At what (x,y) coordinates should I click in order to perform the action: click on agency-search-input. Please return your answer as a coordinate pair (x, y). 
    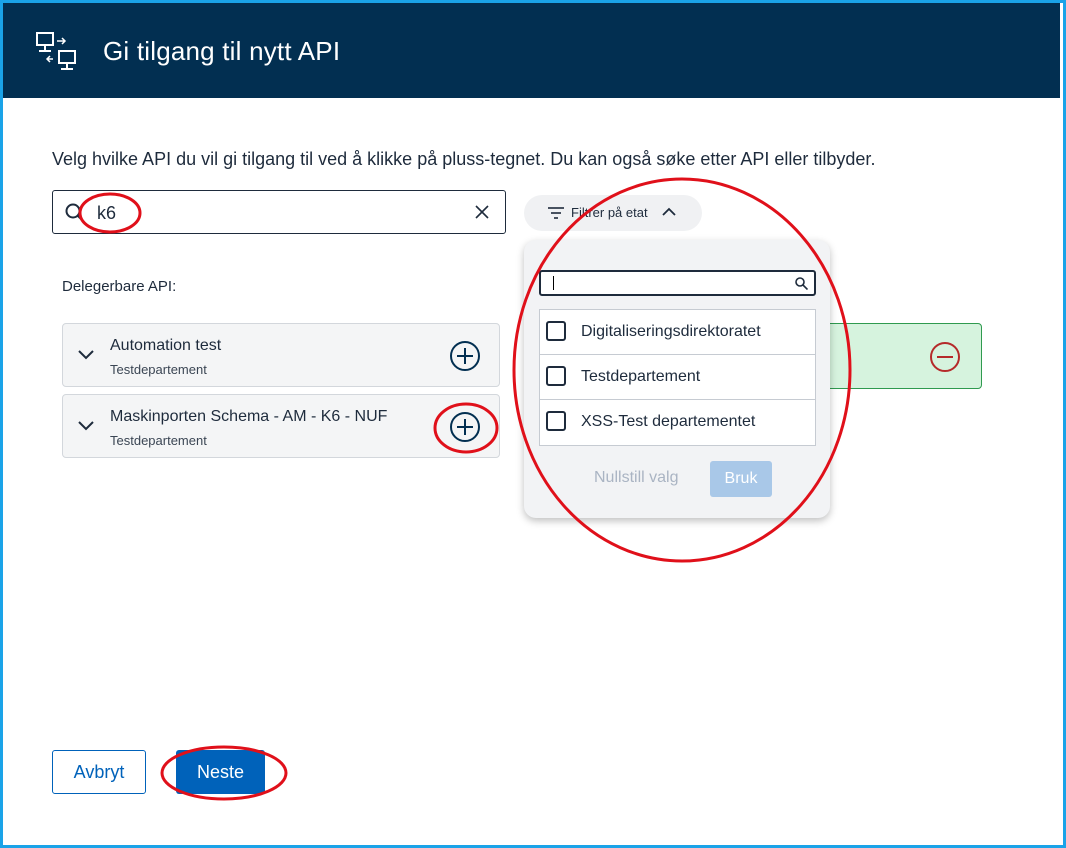
    Looking at the image, I should click on (677, 283).